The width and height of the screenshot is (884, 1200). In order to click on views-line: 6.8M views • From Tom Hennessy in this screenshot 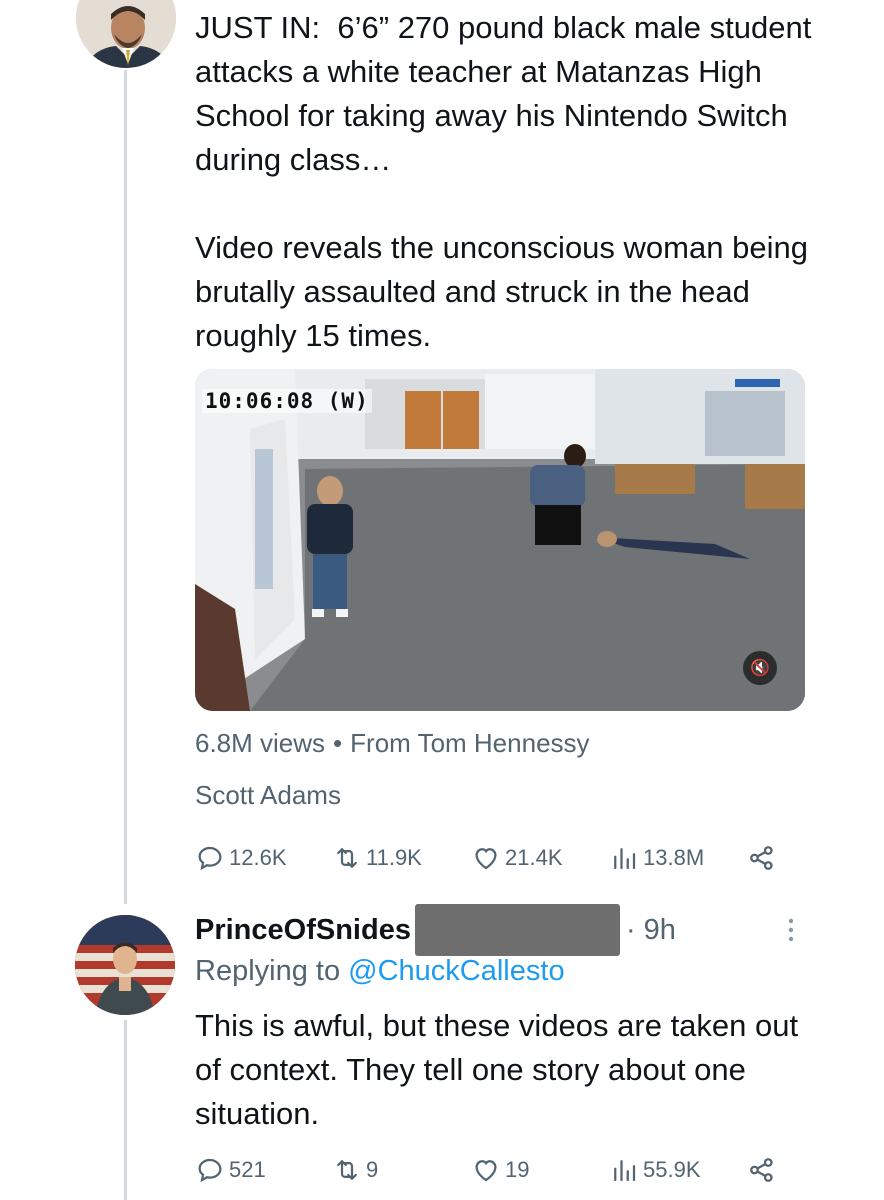, I will do `click(392, 743)`.